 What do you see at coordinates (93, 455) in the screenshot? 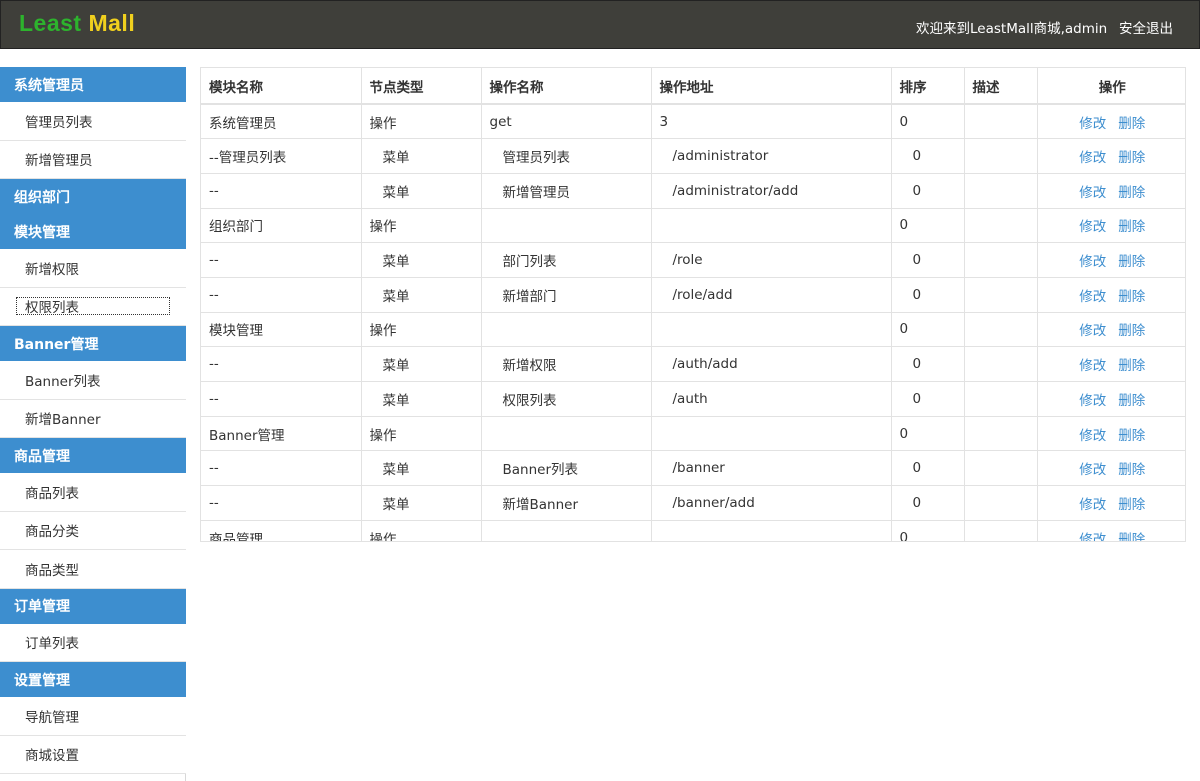
I see `sidebar-head-product: 商品管理` at bounding box center [93, 455].